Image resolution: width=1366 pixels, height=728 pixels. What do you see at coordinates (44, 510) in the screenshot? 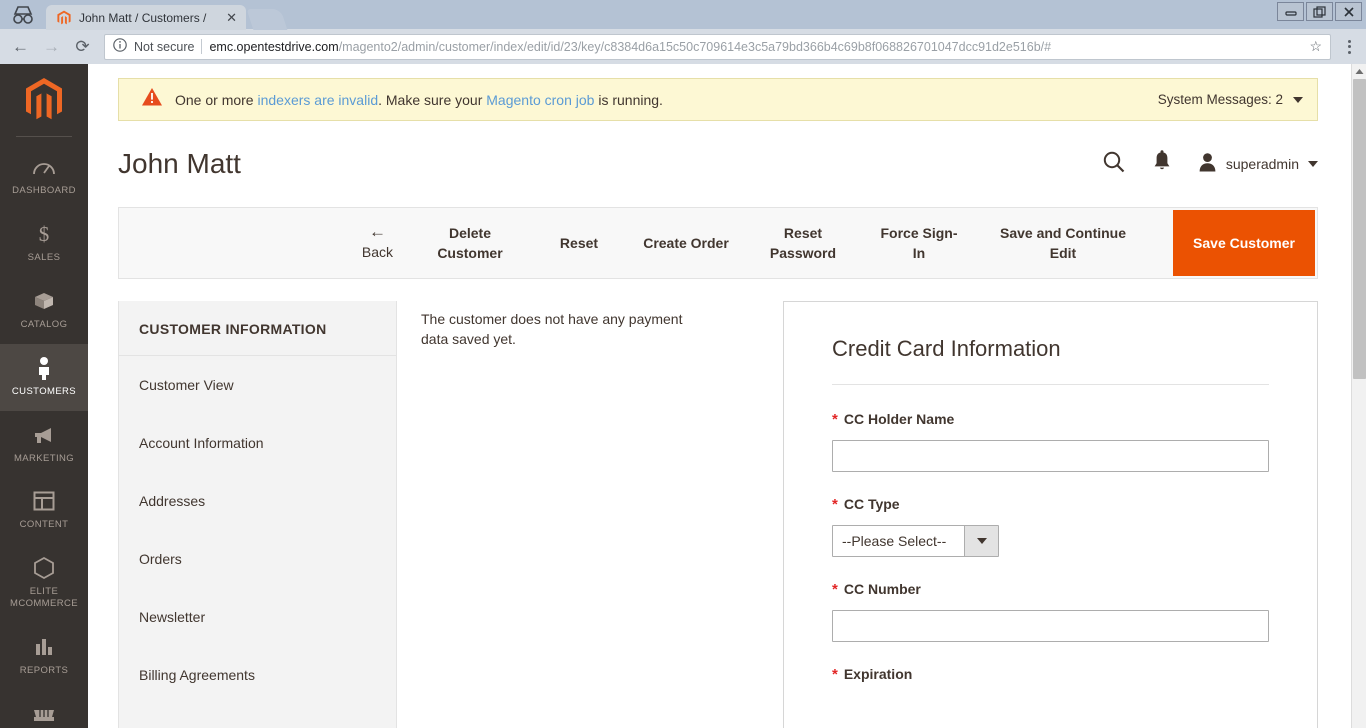
I see `sidebar-item-content: Content` at bounding box center [44, 510].